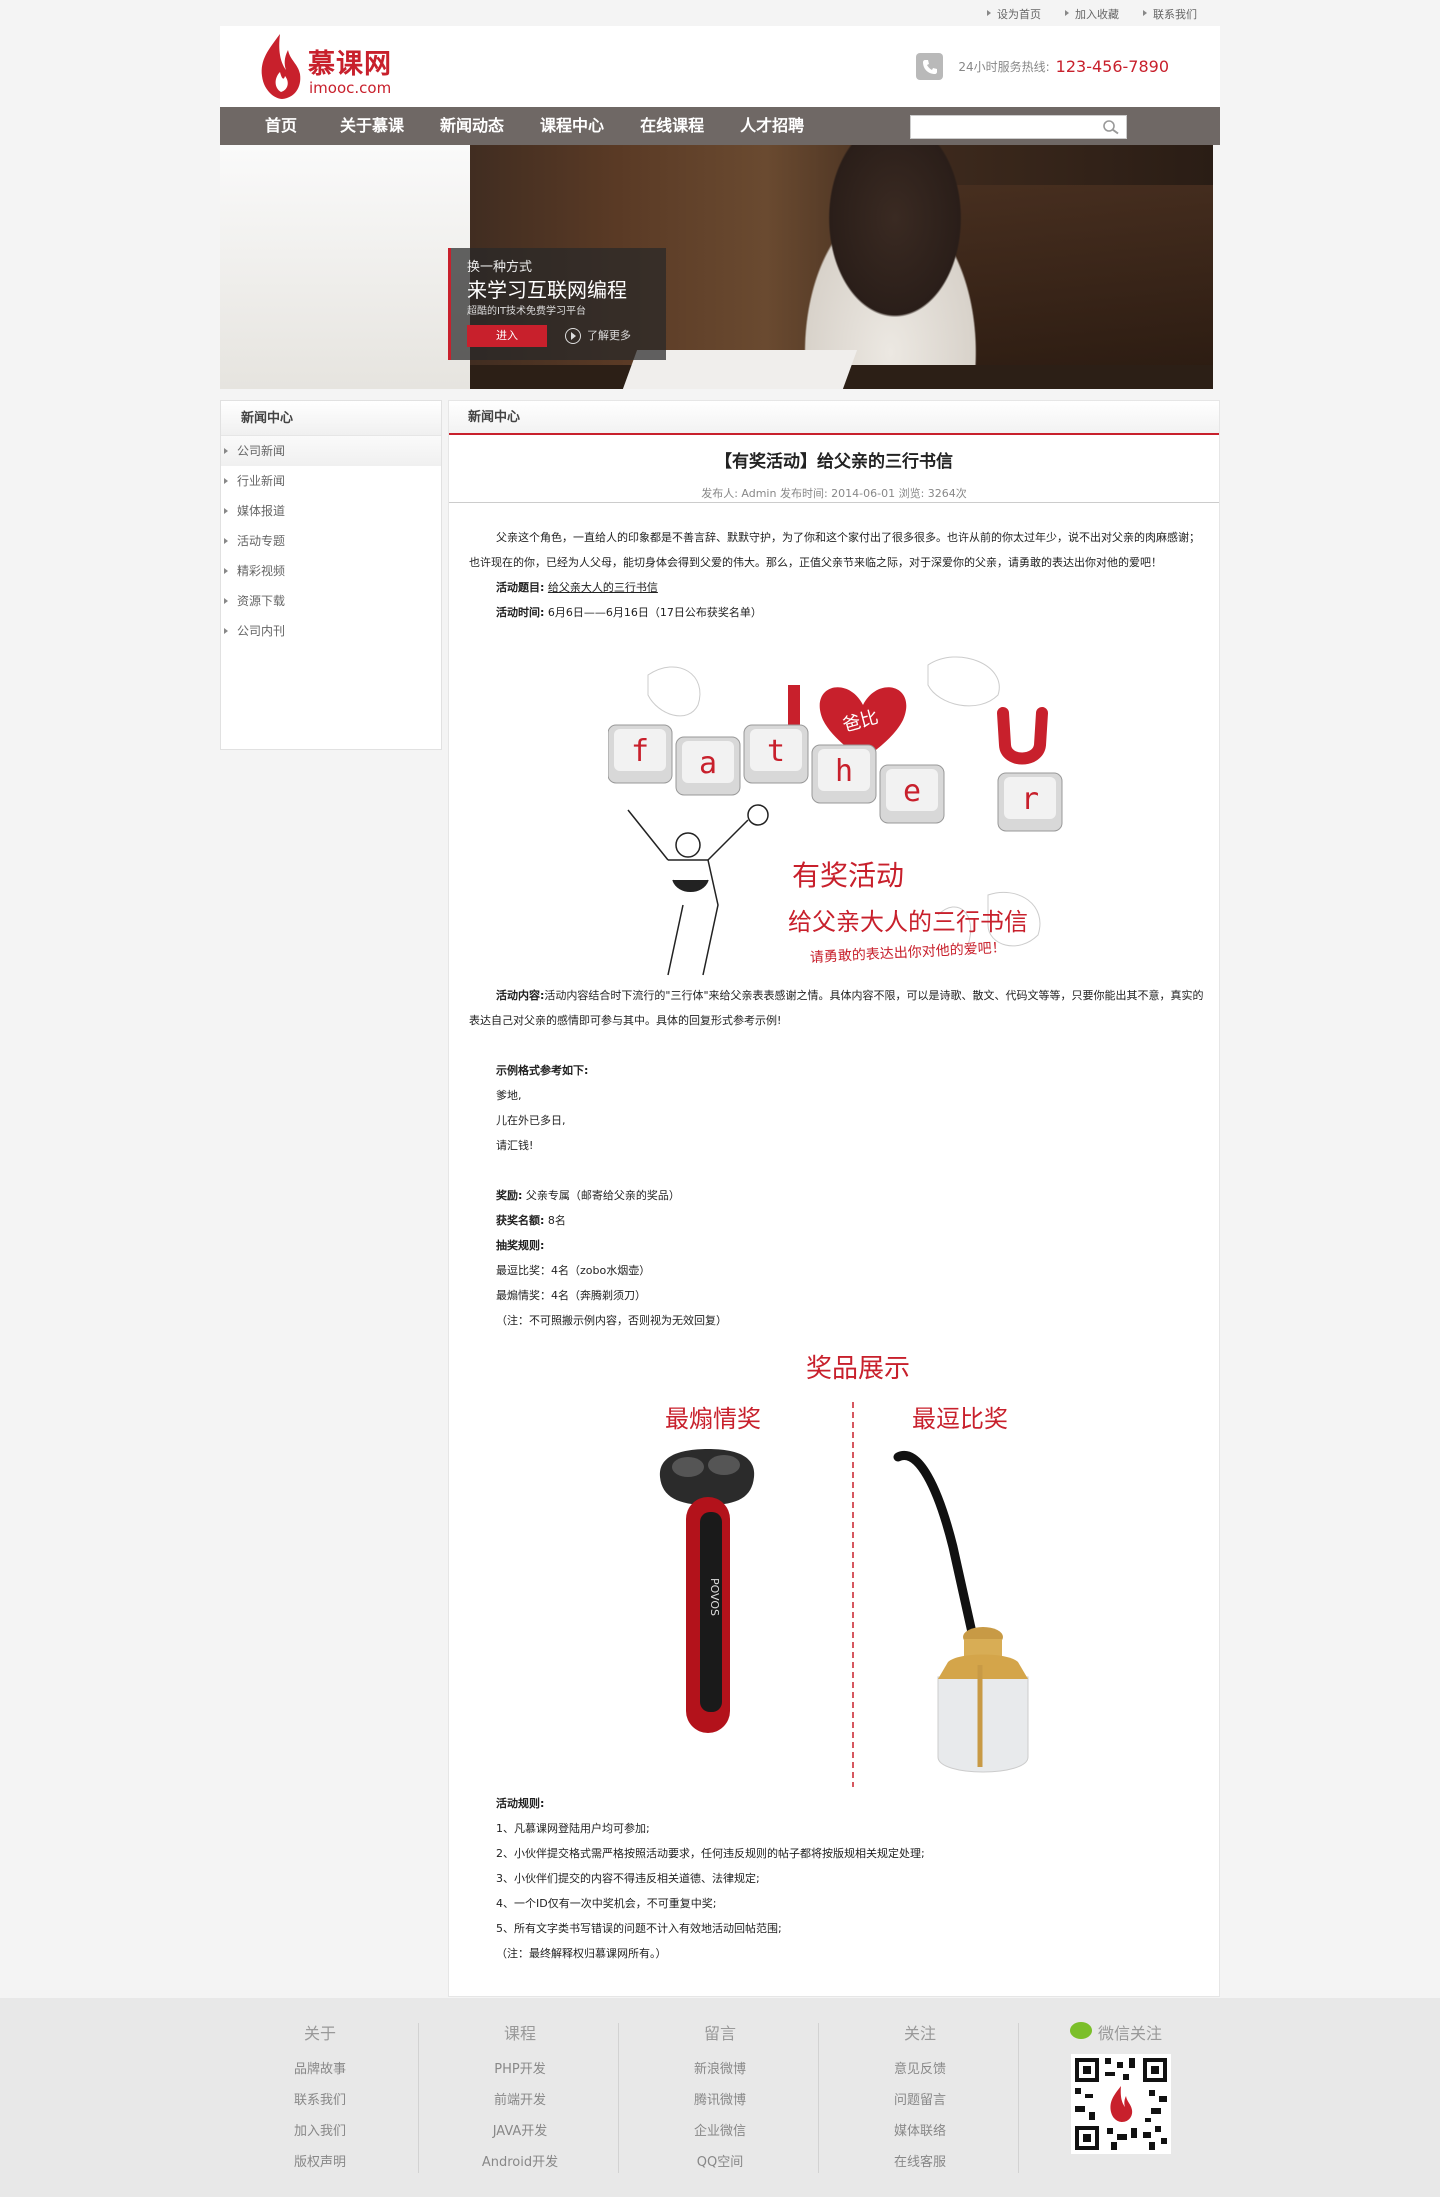  Describe the element at coordinates (919, 2033) in the screenshot. I see `footer-column-title: 关注` at that location.